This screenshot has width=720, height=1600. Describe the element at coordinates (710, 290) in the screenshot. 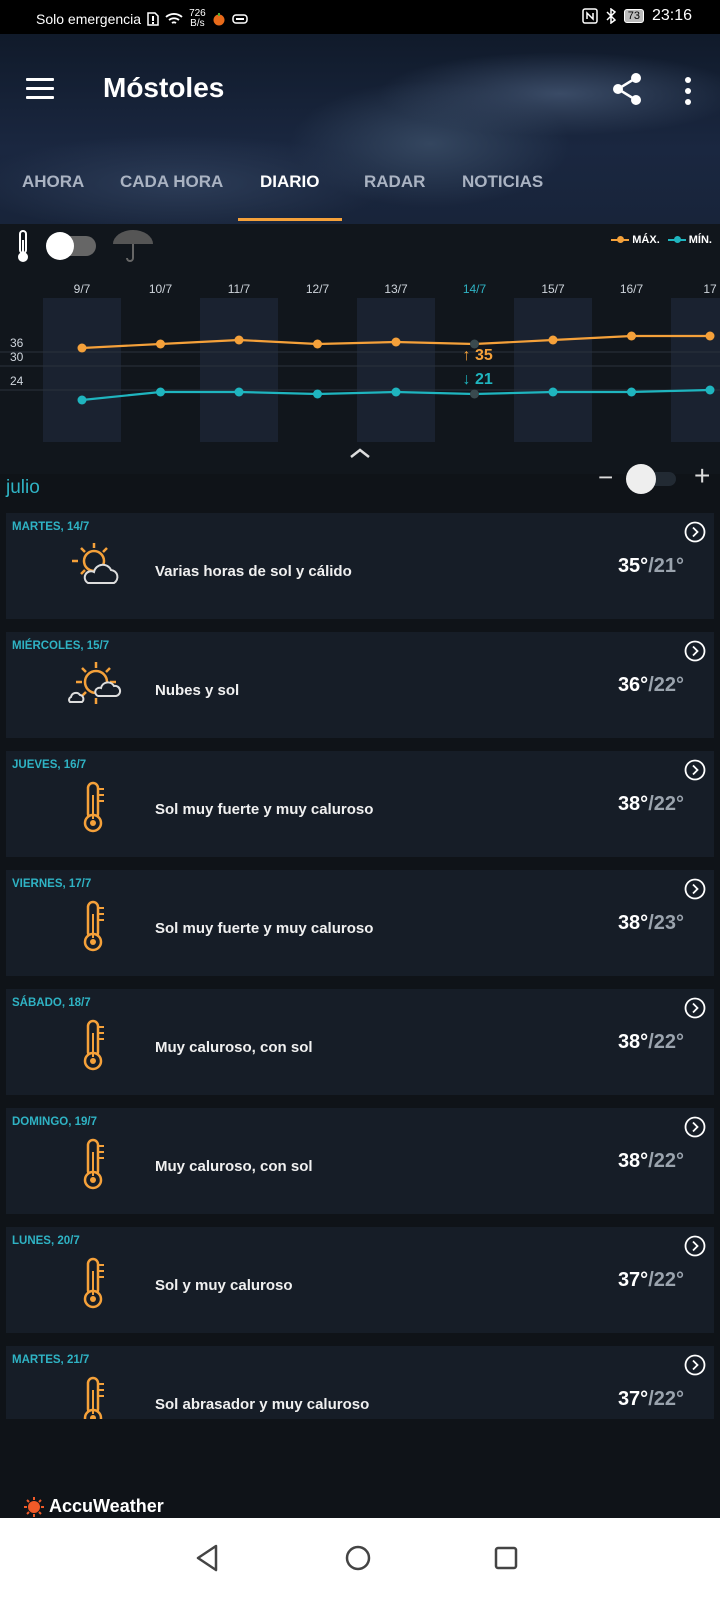

I see `x-date-label: 17` at that location.